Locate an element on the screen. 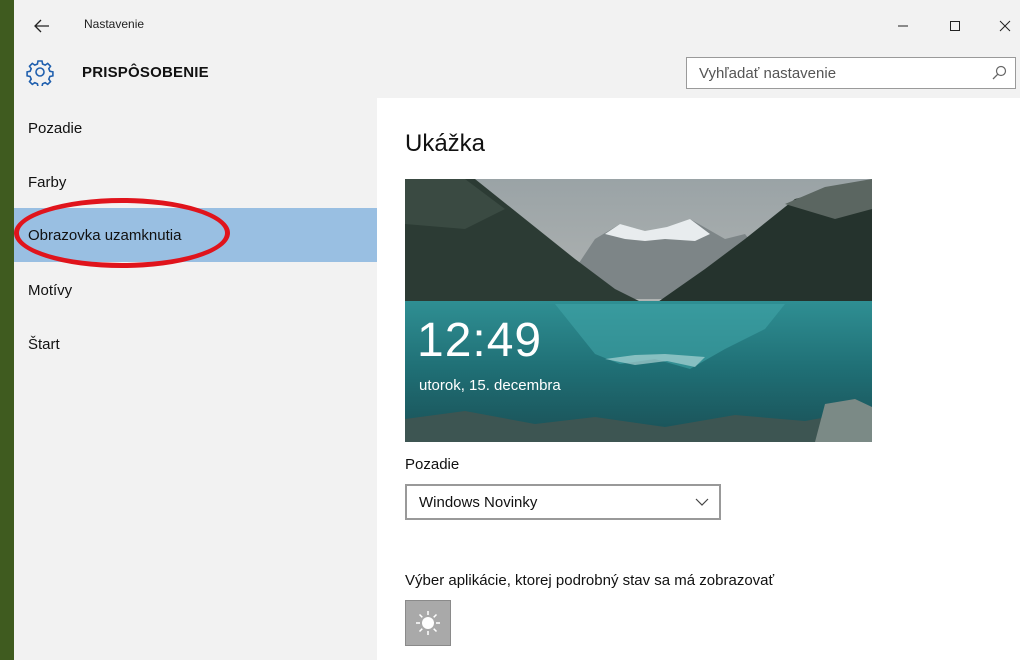 The height and width of the screenshot is (660, 1020). sidebar-item-label: Obrazovka uzamknutia is located at coordinates (105, 235).